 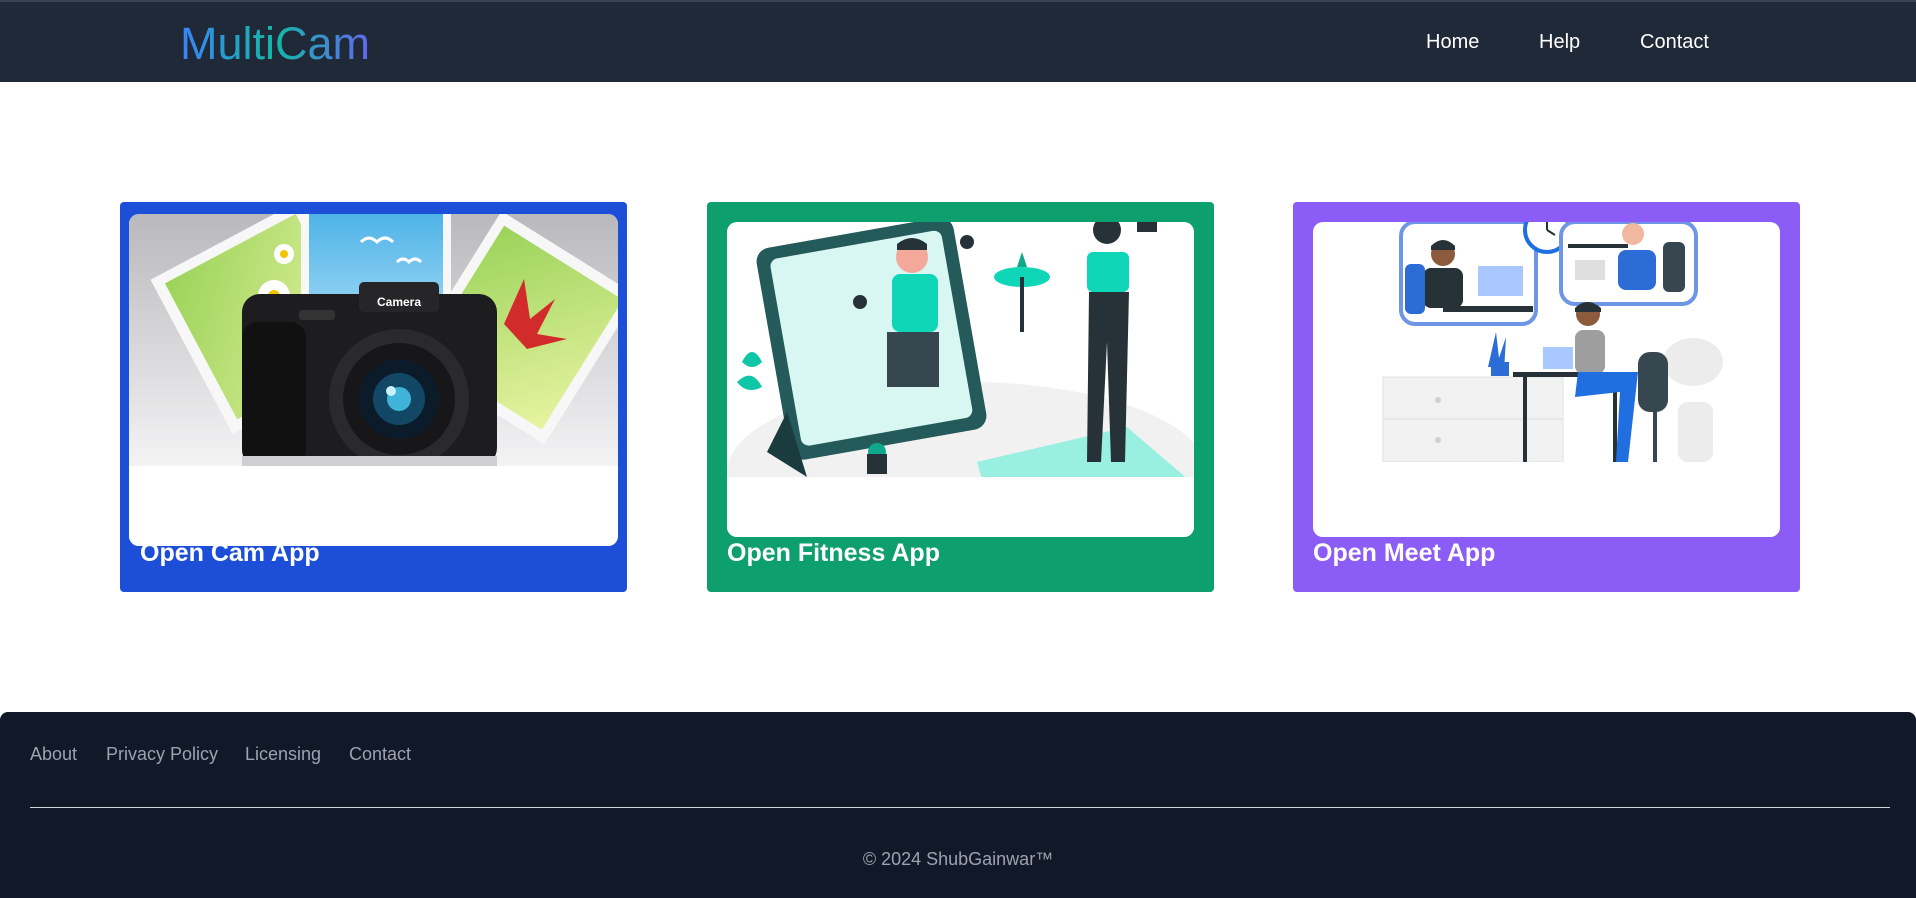 What do you see at coordinates (230, 553) in the screenshot?
I see `open-cam-app-button: Open Cam App` at bounding box center [230, 553].